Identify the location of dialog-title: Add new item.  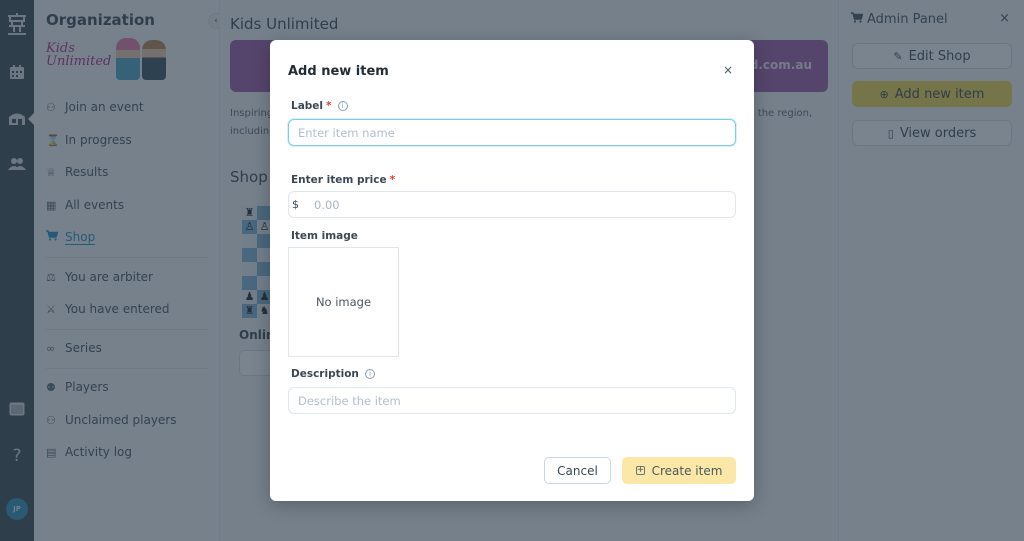
(338, 71).